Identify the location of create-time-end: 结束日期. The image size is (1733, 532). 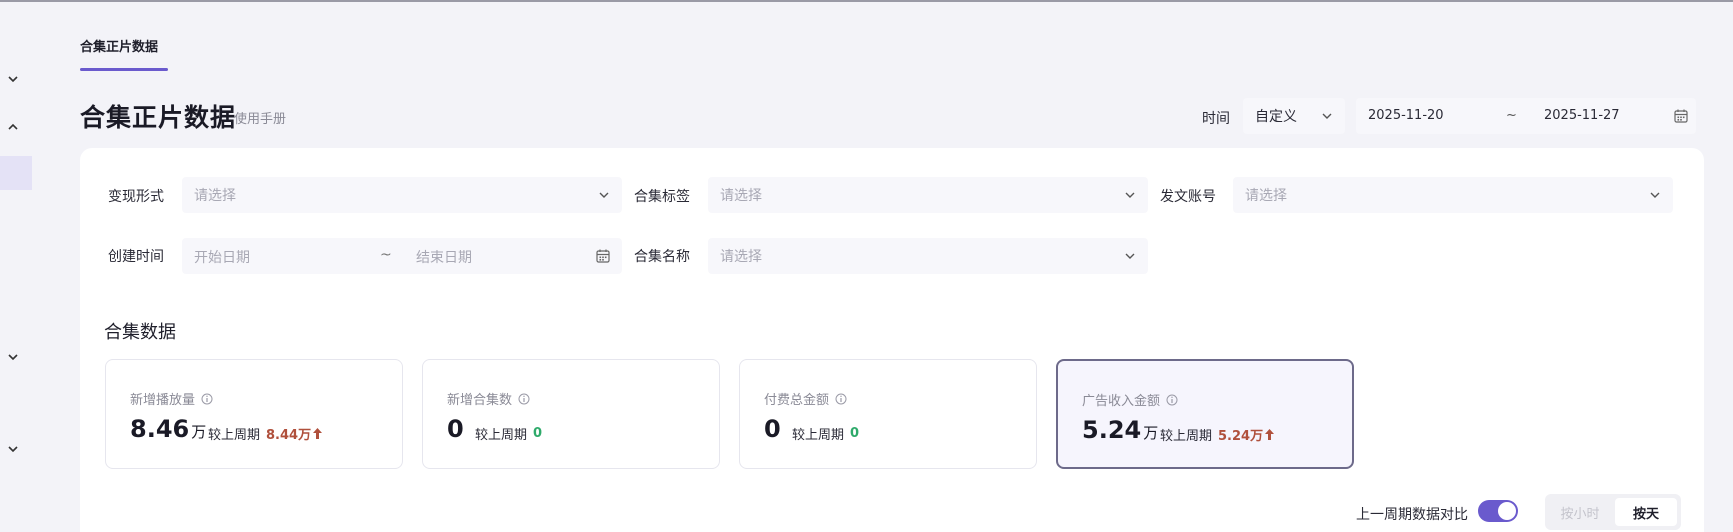
(444, 257).